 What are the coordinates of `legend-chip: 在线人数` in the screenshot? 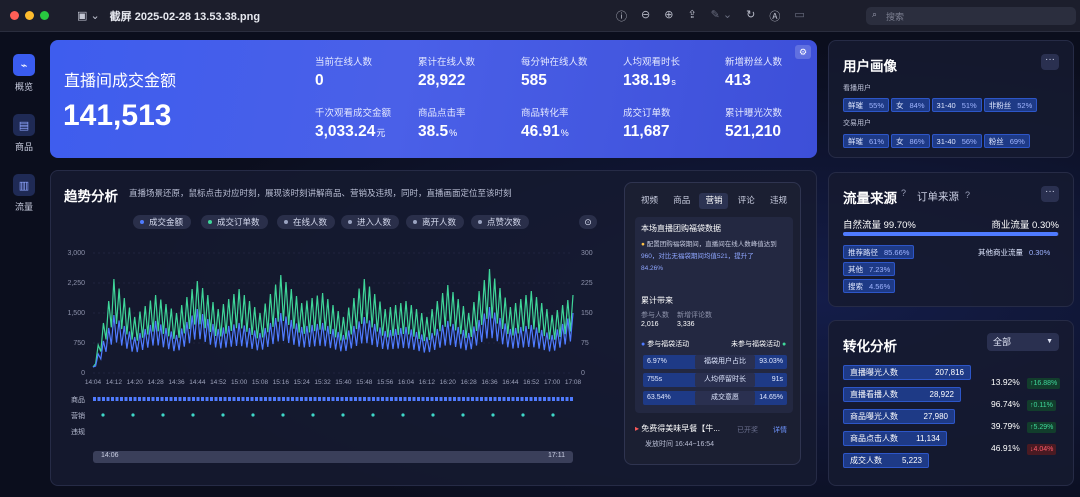 It's located at (306, 222).